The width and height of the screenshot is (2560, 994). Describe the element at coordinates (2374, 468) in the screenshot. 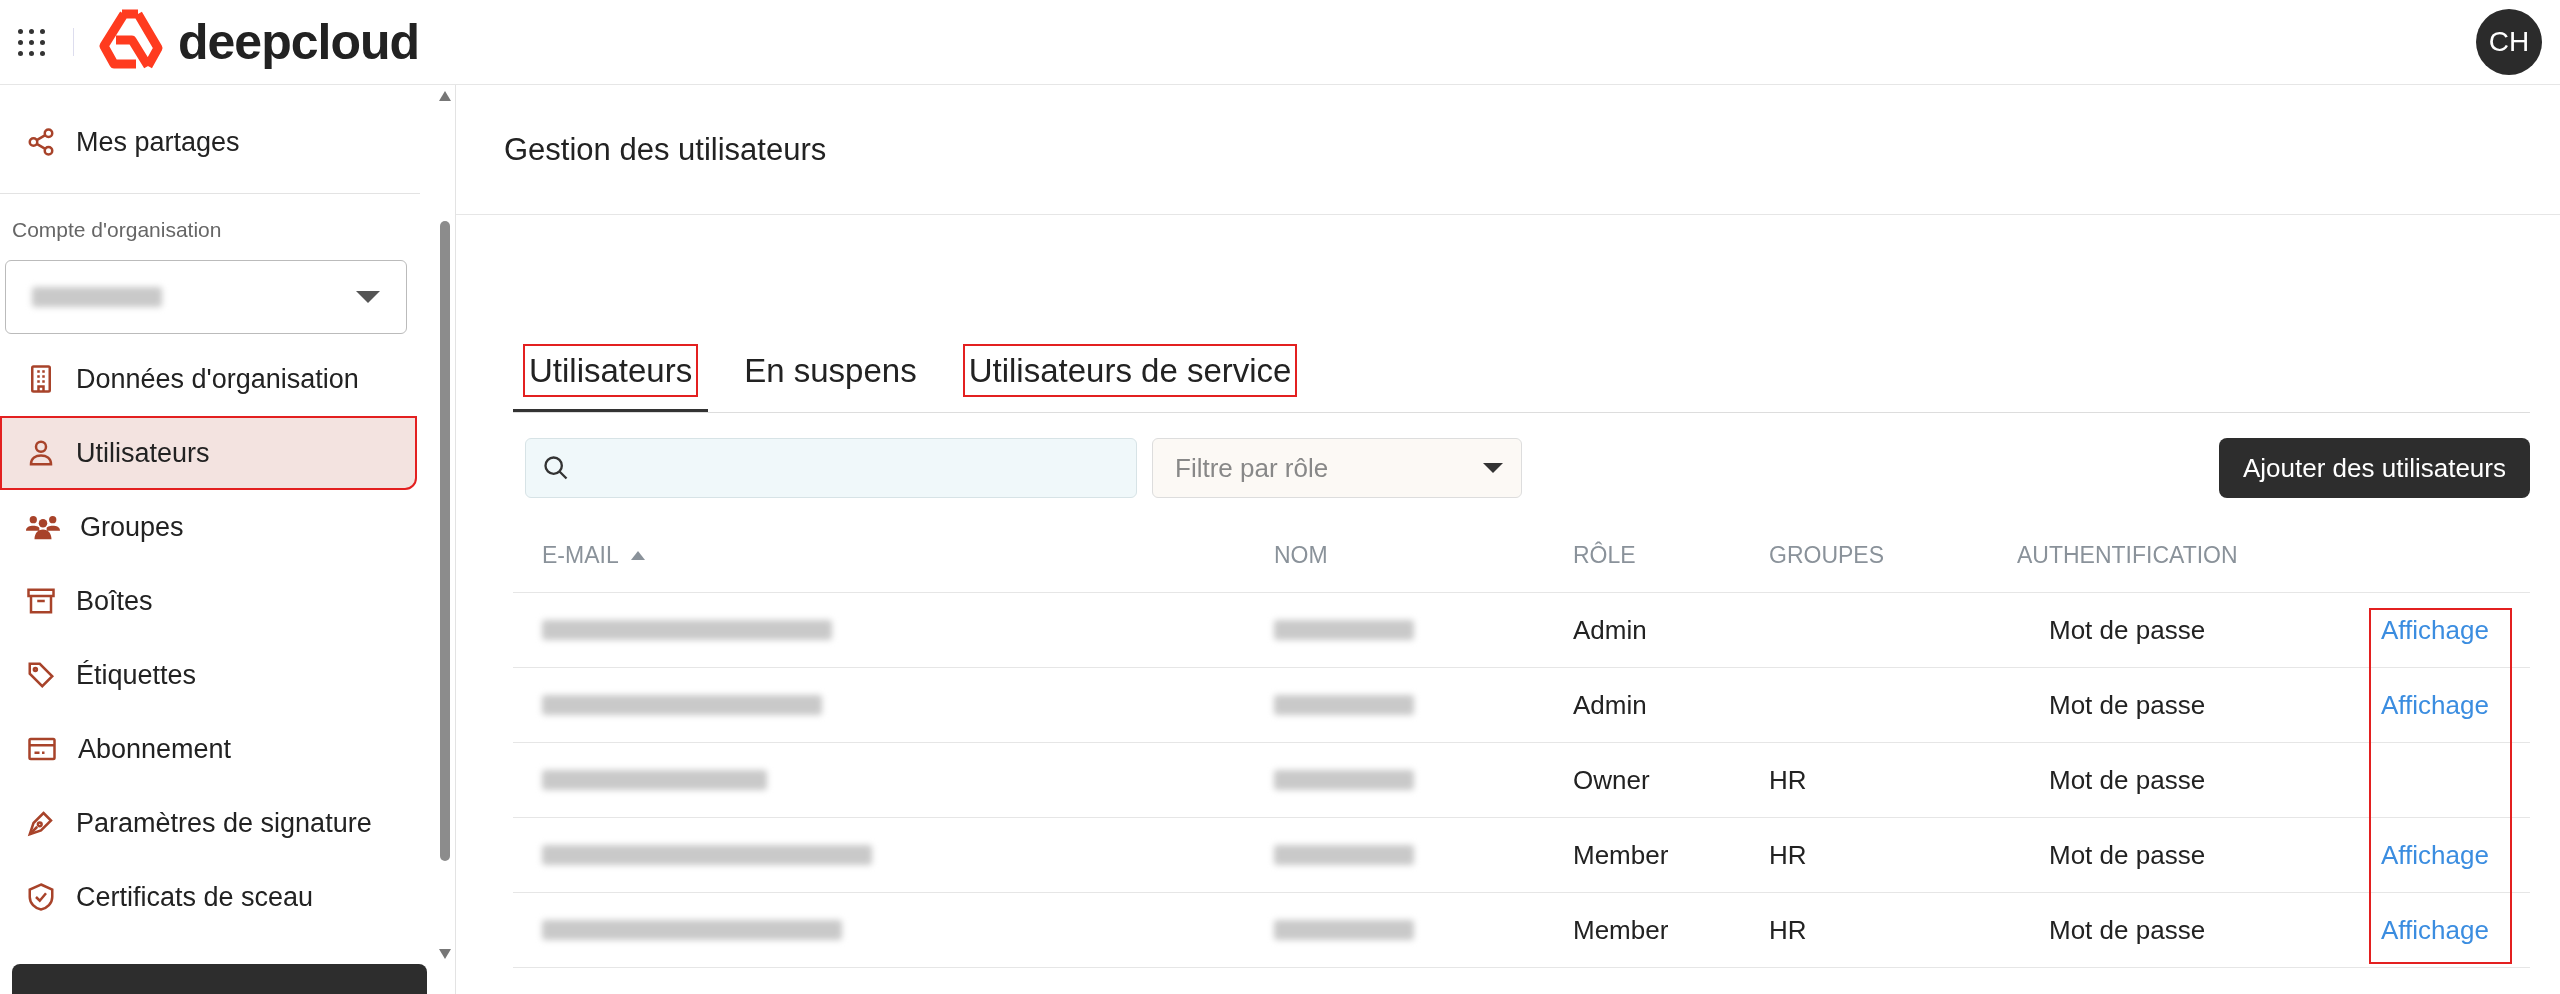

I see `add-users-button: Ajouter des utilisateurs` at that location.